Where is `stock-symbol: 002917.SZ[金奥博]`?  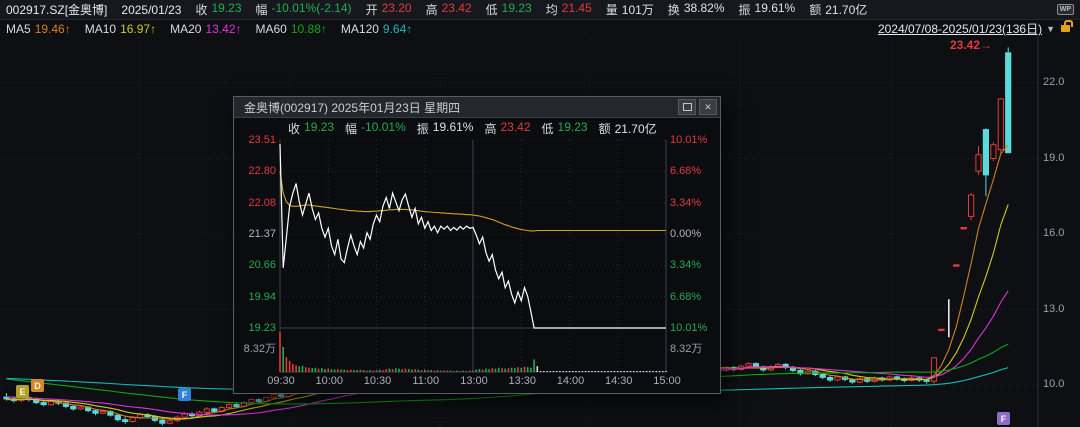
stock-symbol: 002917.SZ[金奥博] is located at coordinates (57, 10).